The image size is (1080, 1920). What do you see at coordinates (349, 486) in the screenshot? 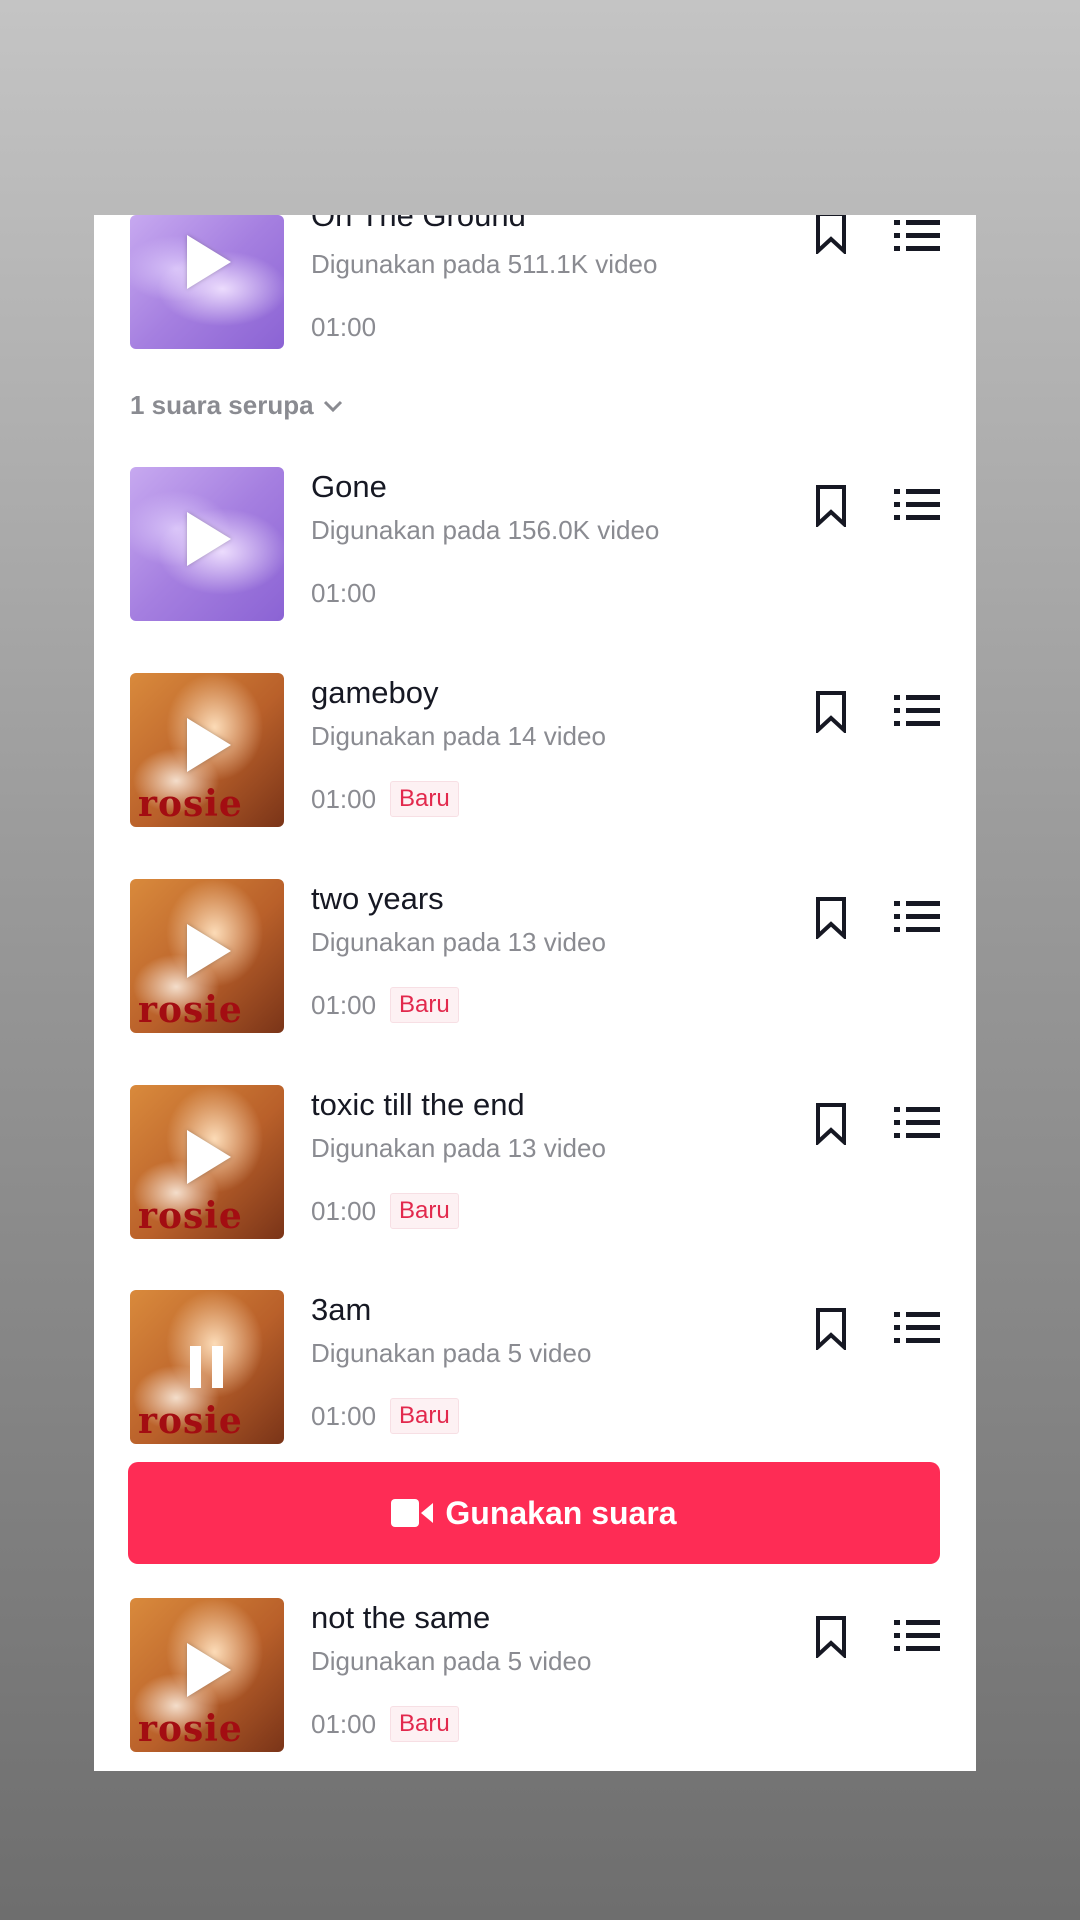
I see `song-title: Gone` at bounding box center [349, 486].